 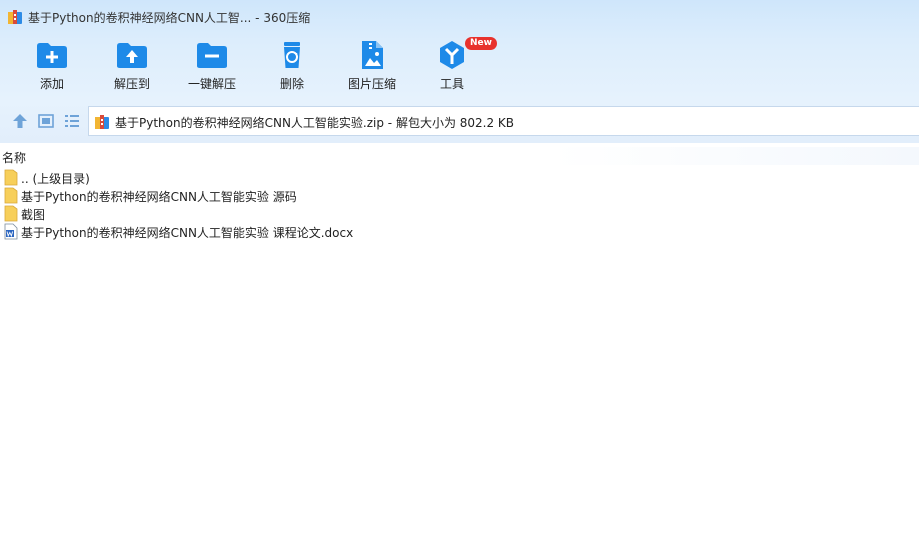 I want to click on word-document-icon, so click(x=11, y=231).